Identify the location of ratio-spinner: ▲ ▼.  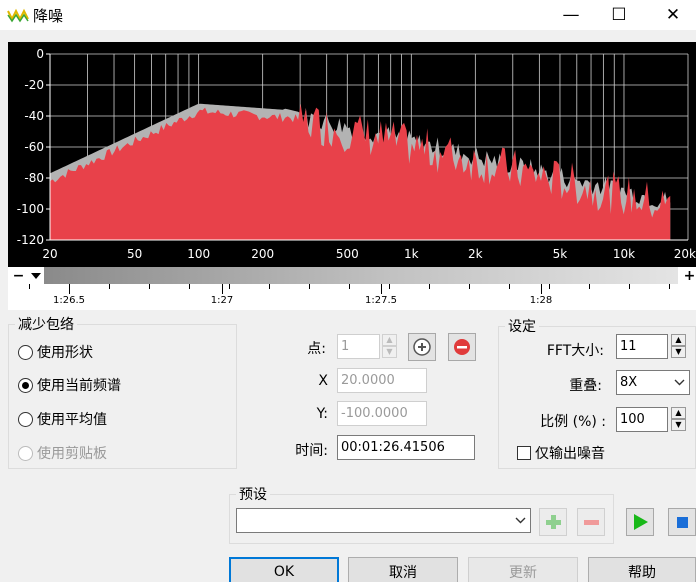
(678, 419).